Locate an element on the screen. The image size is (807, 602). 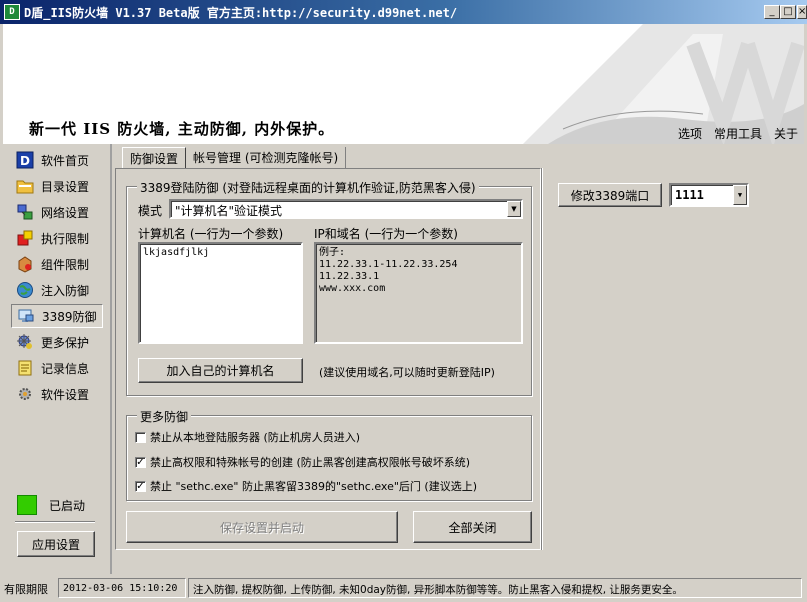
sidebar-item-software-settings: 软件设置 is located at coordinates (57, 394).